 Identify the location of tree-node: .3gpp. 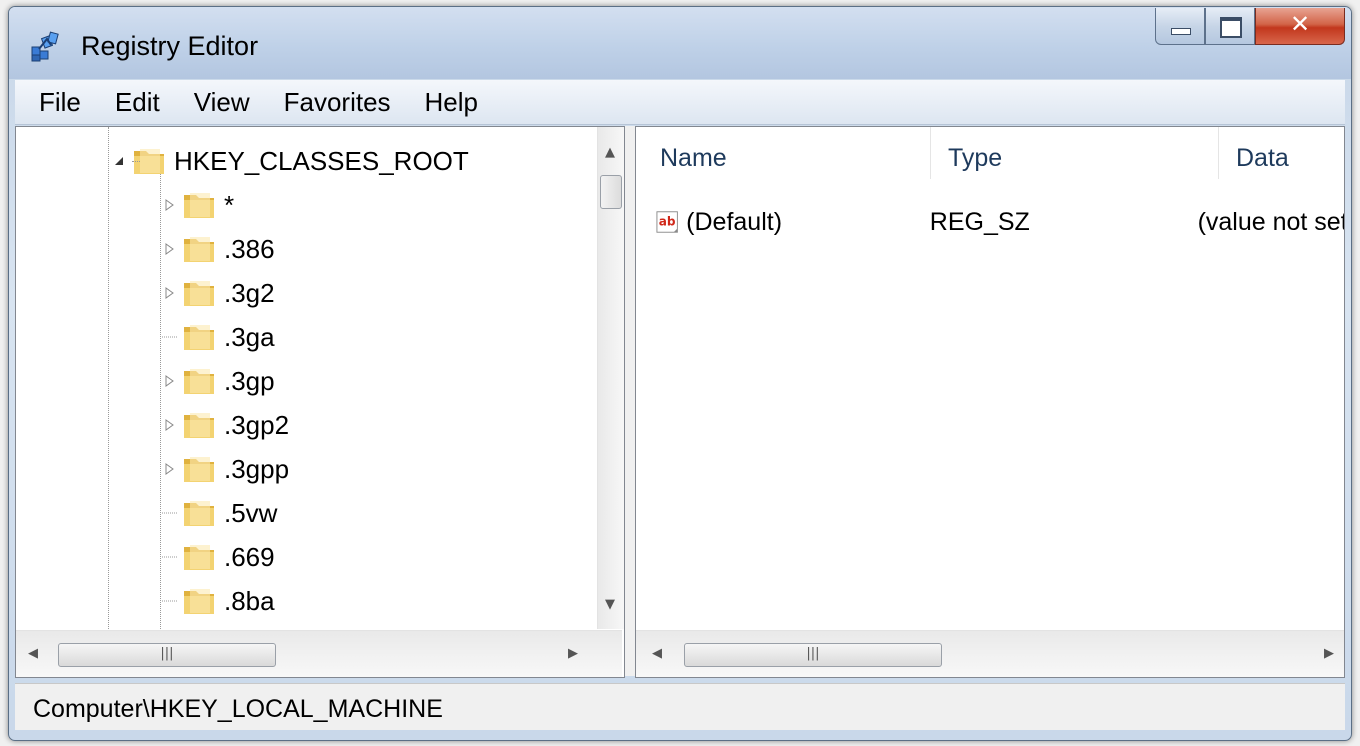
(225, 469).